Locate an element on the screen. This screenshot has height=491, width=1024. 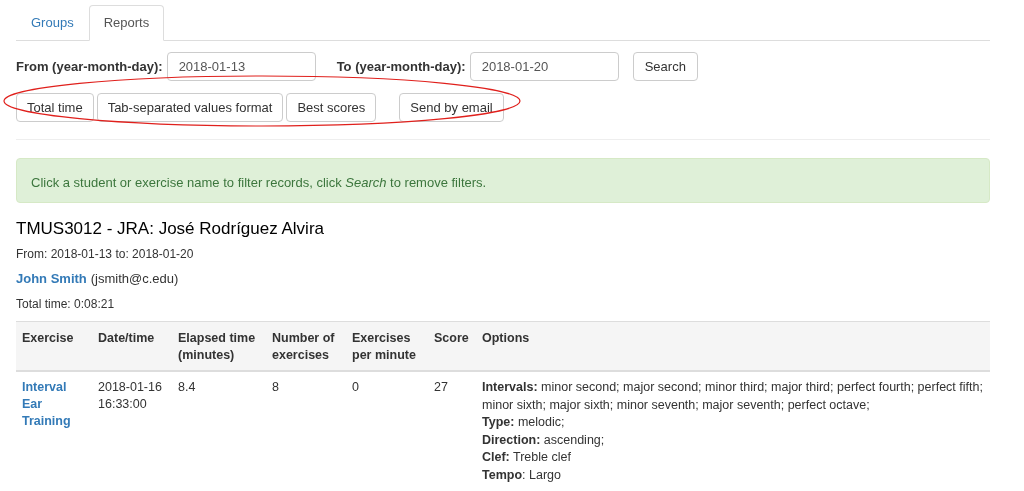
table-cell-text: 8 is located at coordinates (276, 387).